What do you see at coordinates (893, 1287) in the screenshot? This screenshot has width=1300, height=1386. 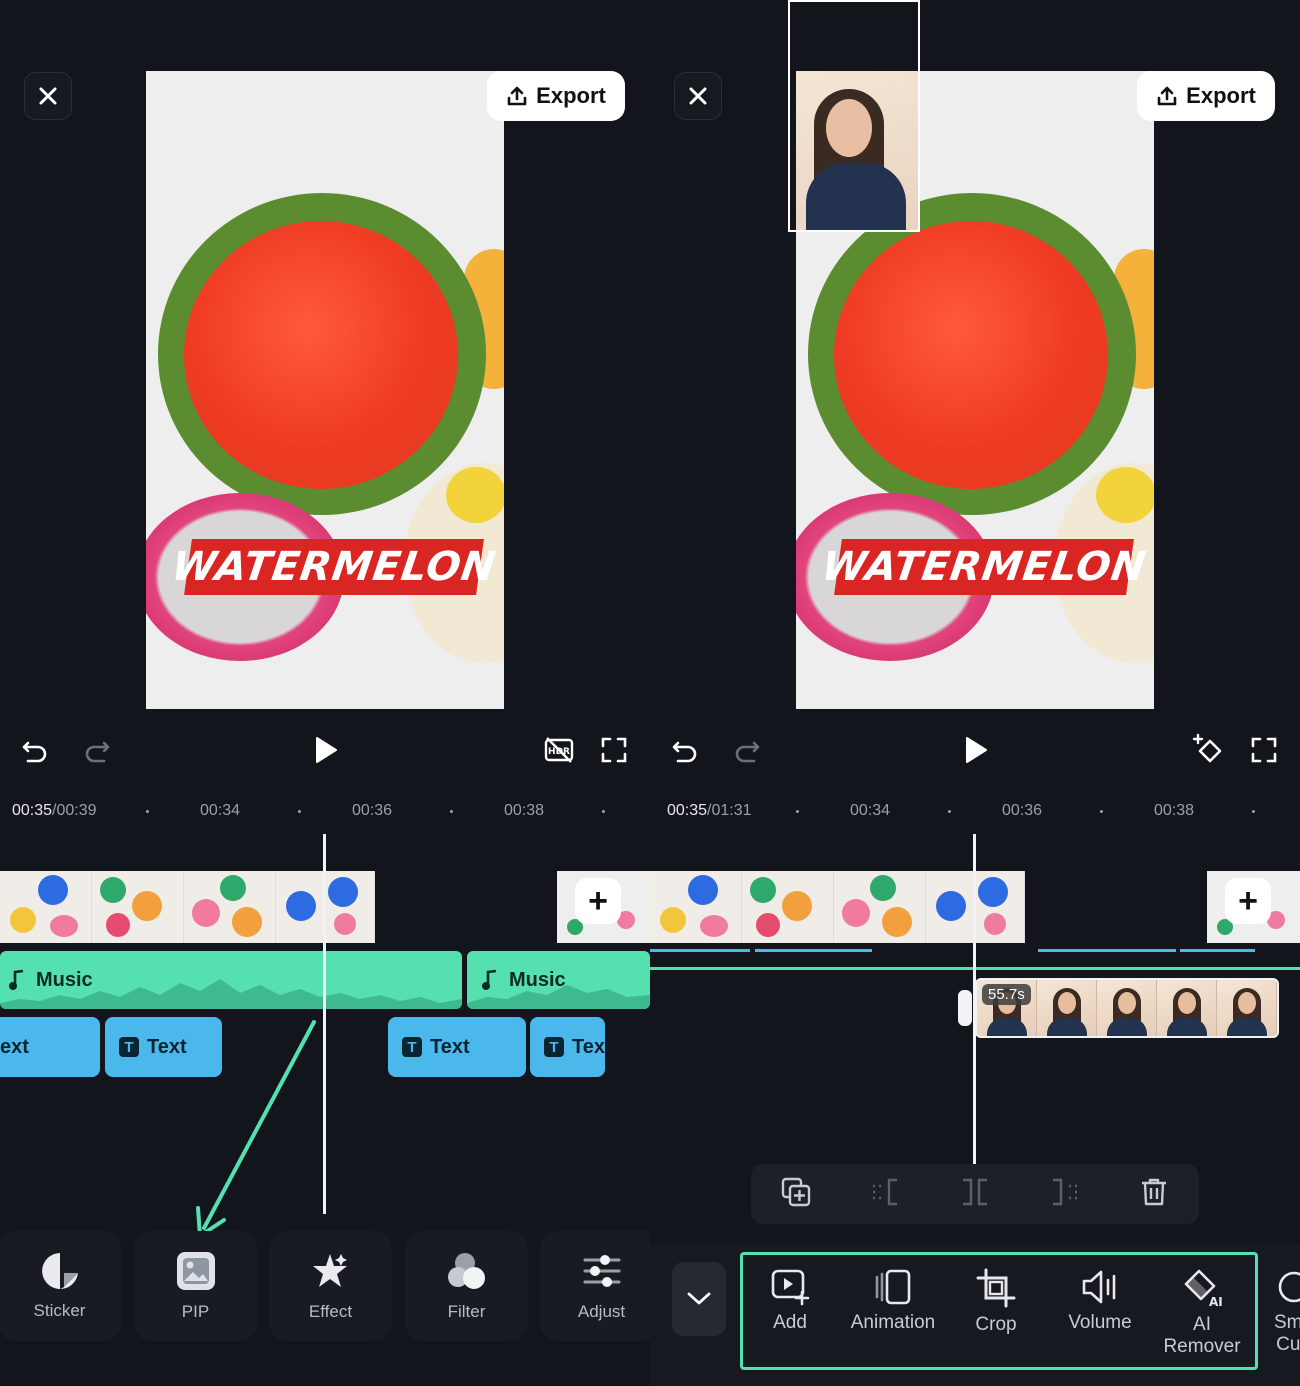 I see `animation-icon` at bounding box center [893, 1287].